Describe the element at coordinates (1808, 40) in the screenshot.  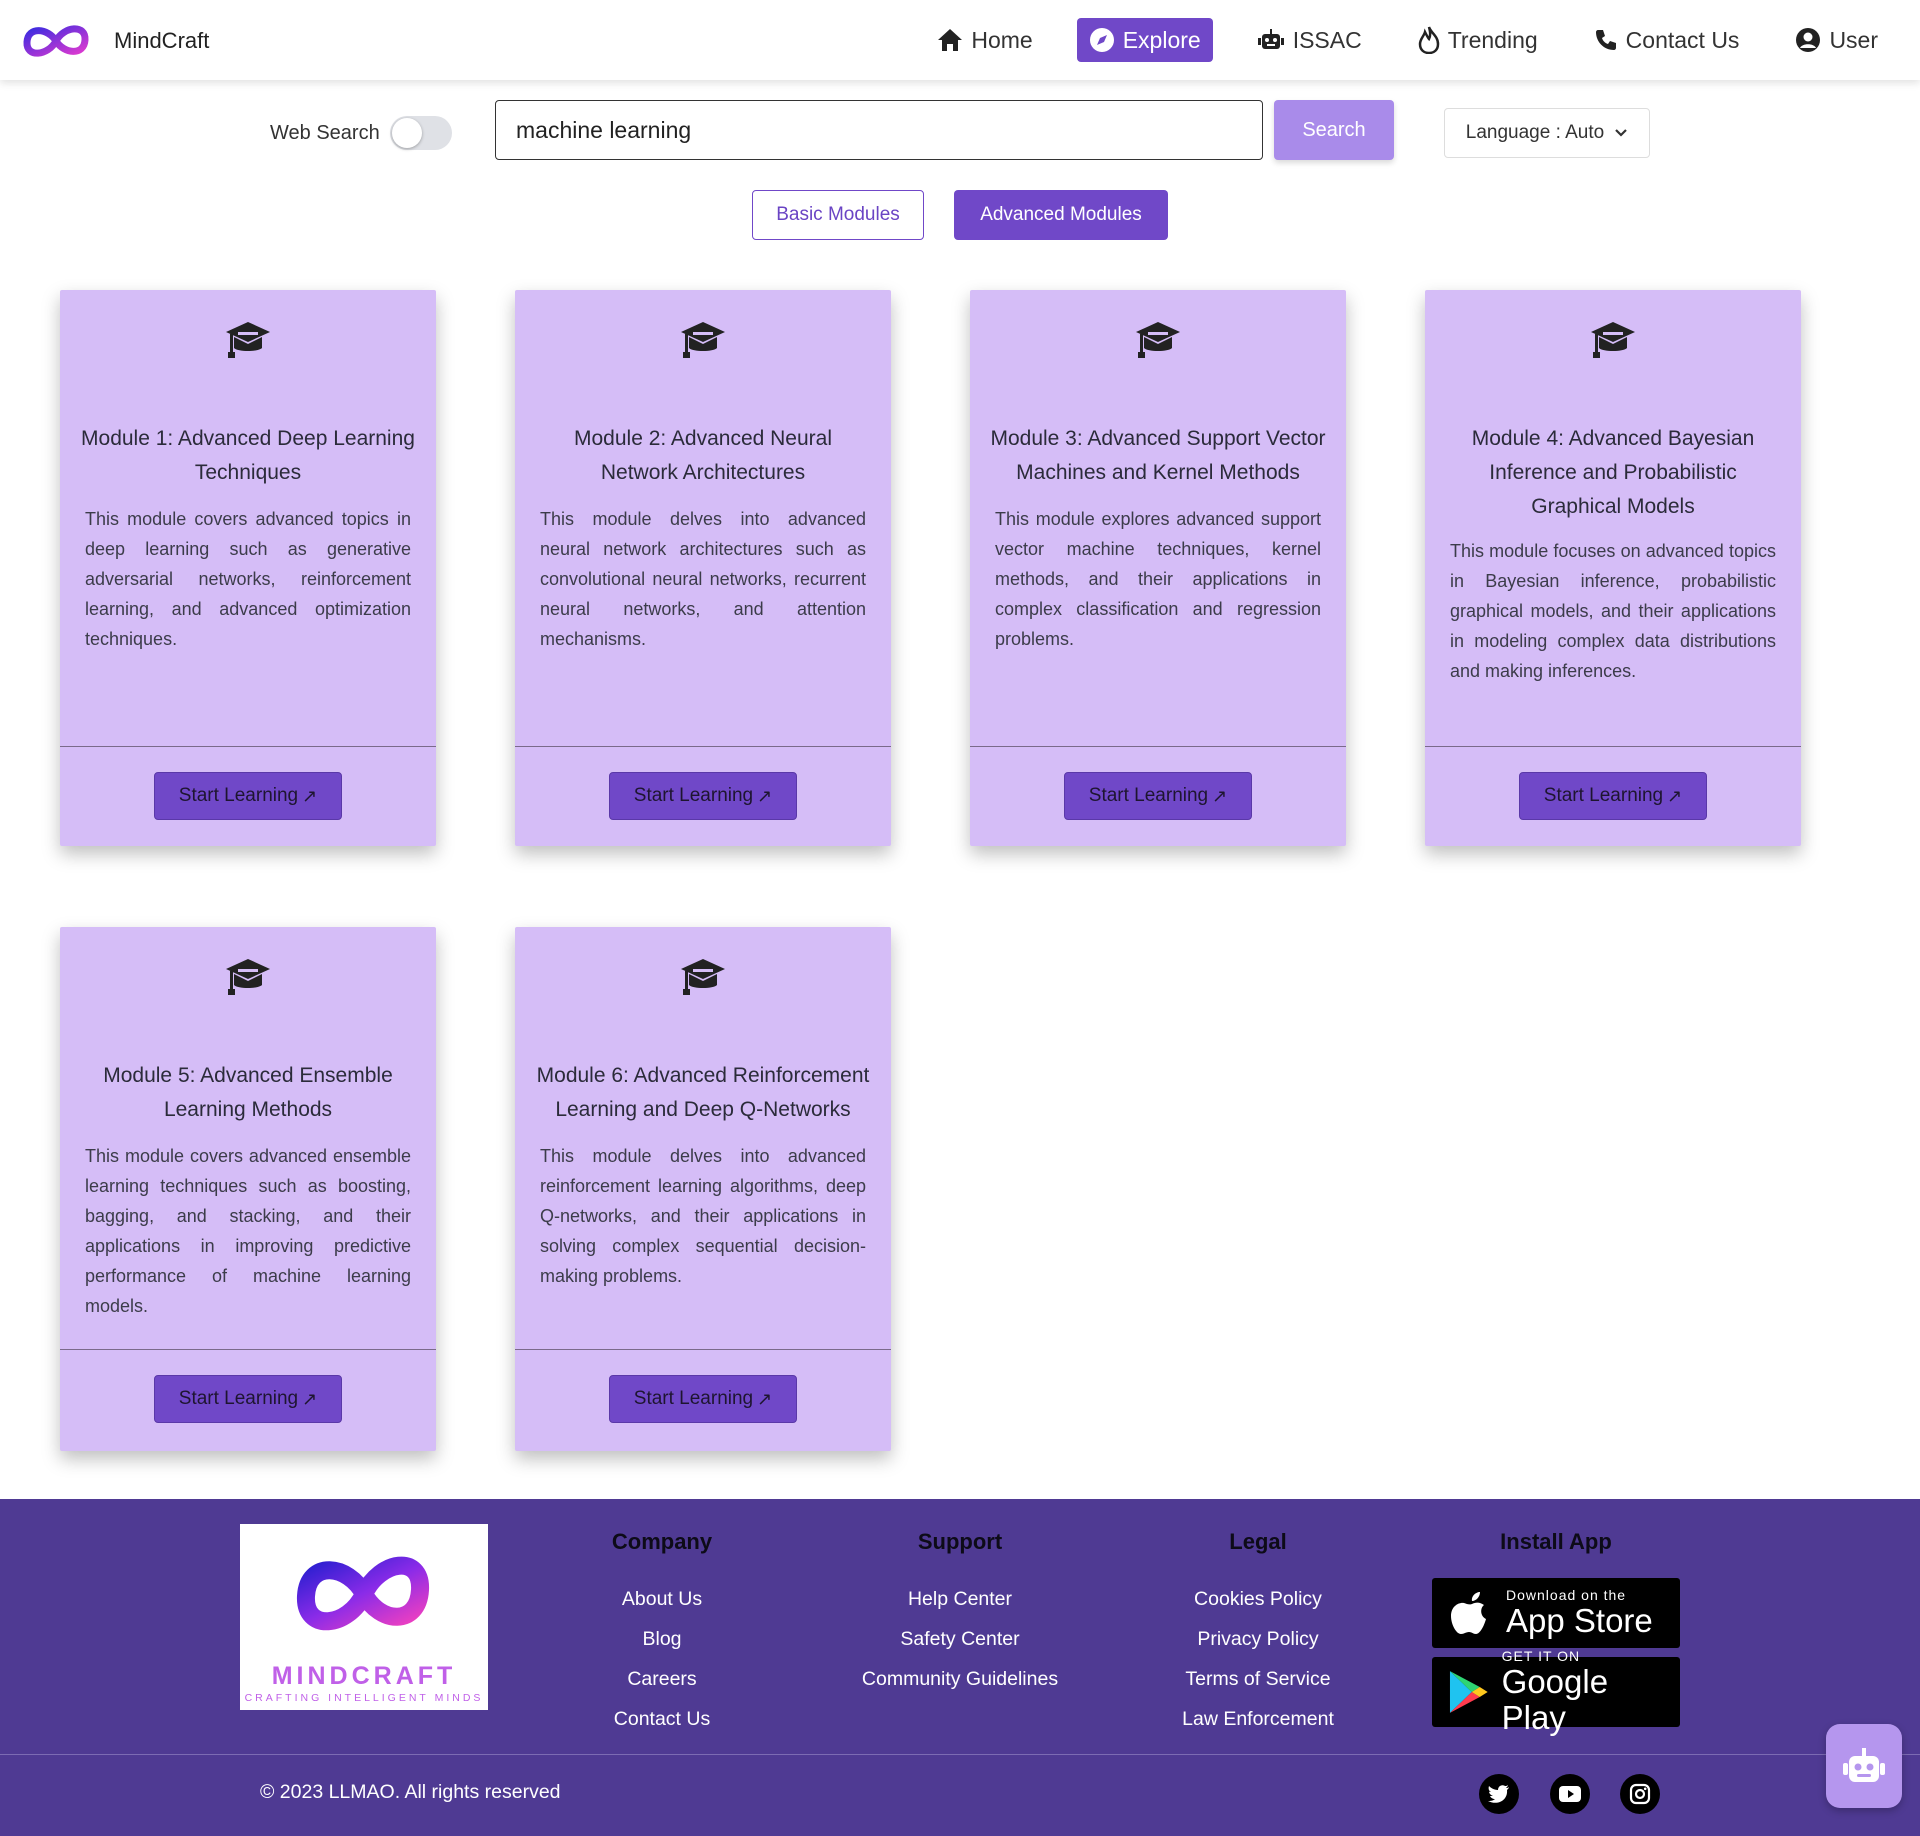
I see `user-circle-icon` at that location.